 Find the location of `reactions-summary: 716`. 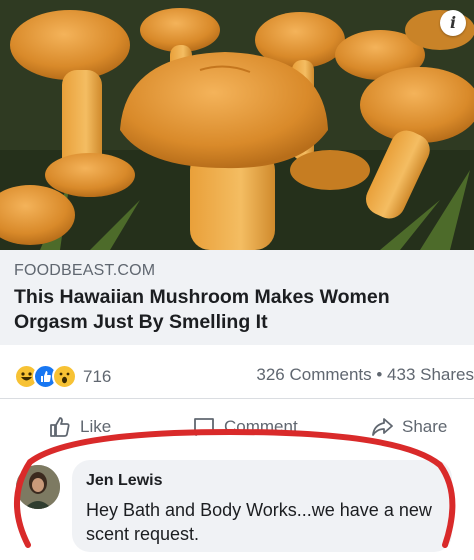

reactions-summary: 716 is located at coordinates (62, 376).